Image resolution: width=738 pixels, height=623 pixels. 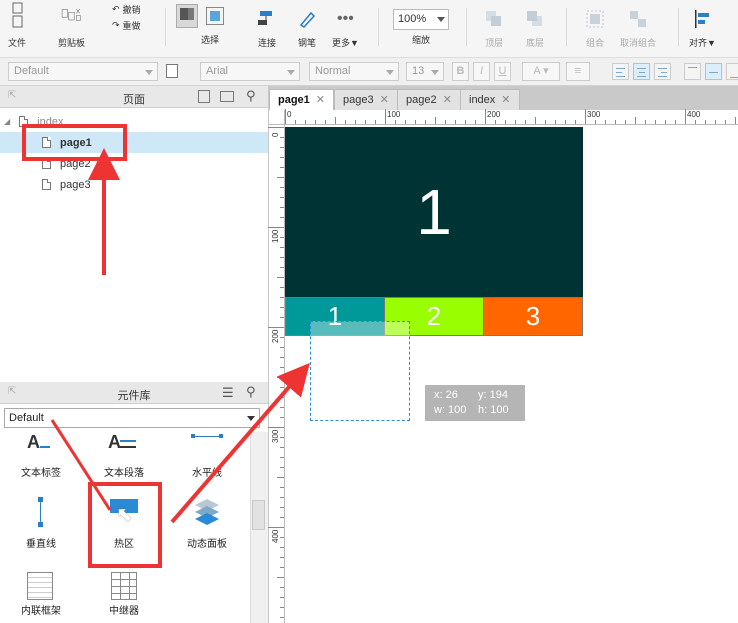 What do you see at coordinates (126, 25) in the screenshot?
I see `redo-button: ↷ 重做` at bounding box center [126, 25].